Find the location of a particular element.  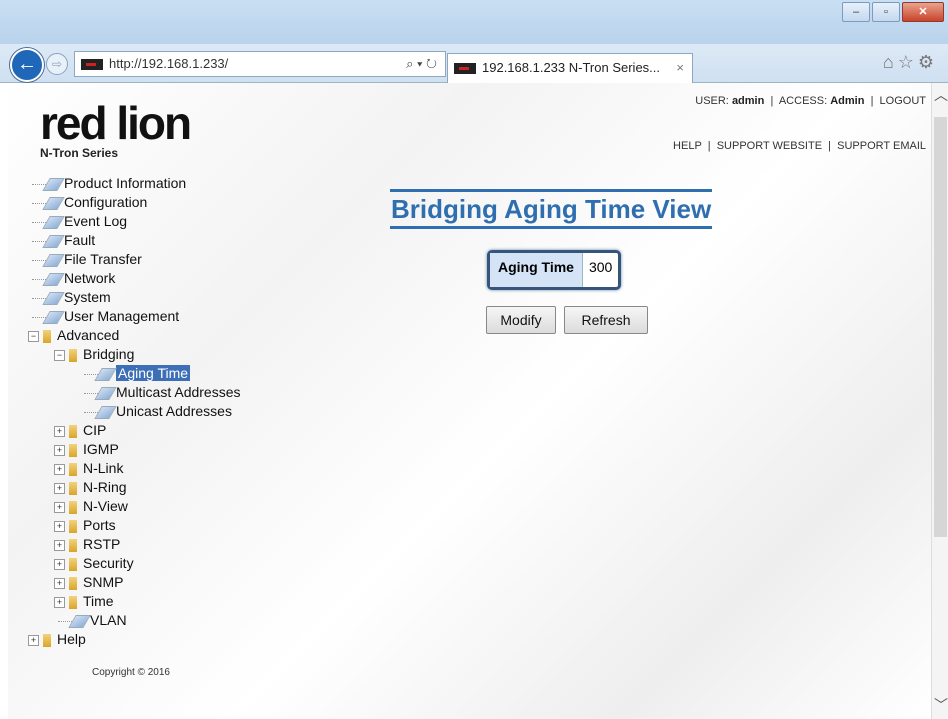

tree-item-unicast-addresses: Unicast Addresses is located at coordinates (158, 411).